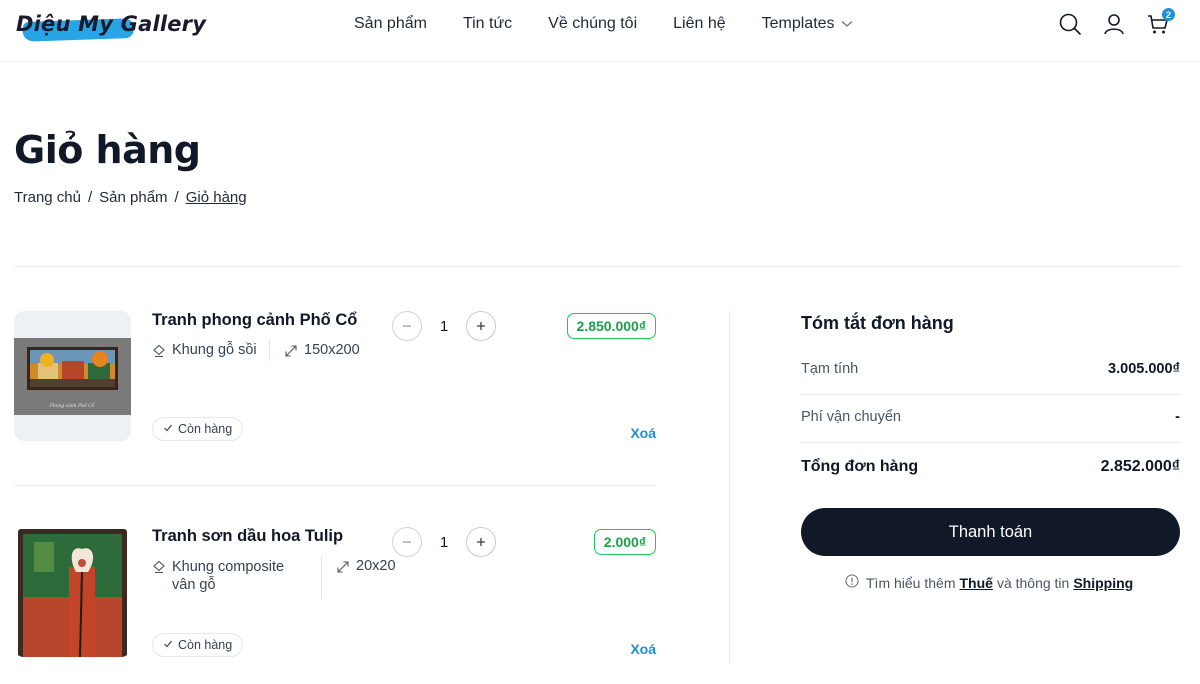 The width and height of the screenshot is (1200, 684). I want to click on cart-icon: 2, so click(1160, 22).